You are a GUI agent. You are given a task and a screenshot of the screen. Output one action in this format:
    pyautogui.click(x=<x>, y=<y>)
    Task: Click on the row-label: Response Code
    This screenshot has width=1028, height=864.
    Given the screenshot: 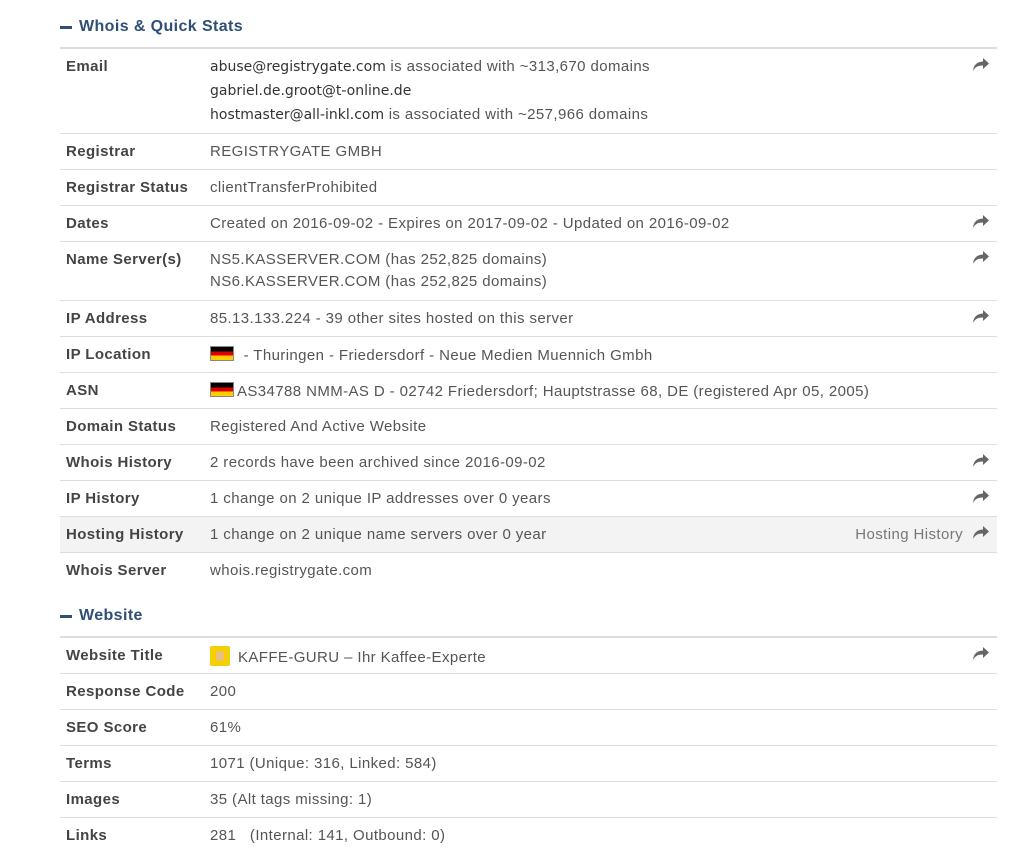 What is the action you would take?
    pyautogui.click(x=125, y=691)
    